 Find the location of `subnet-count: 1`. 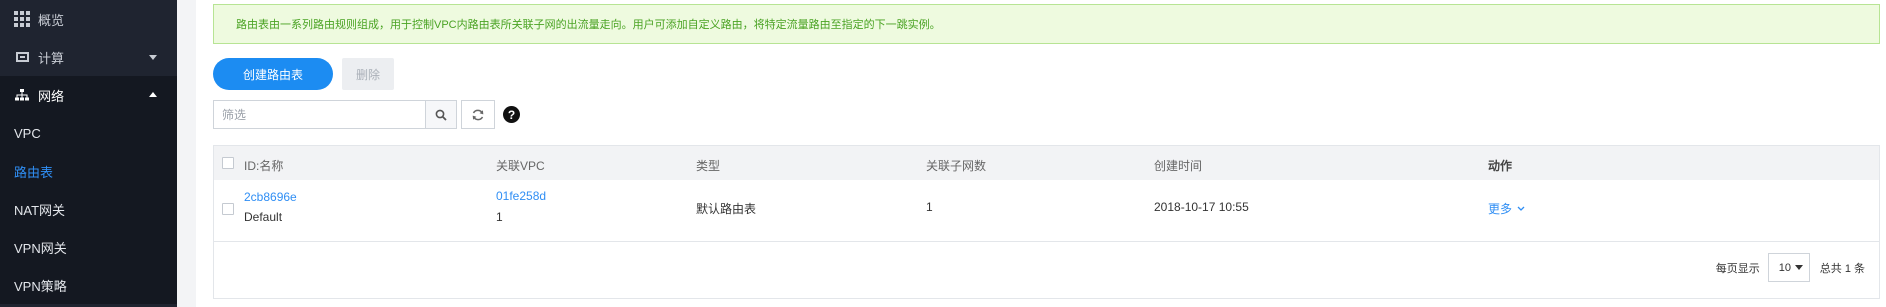

subnet-count: 1 is located at coordinates (929, 207).